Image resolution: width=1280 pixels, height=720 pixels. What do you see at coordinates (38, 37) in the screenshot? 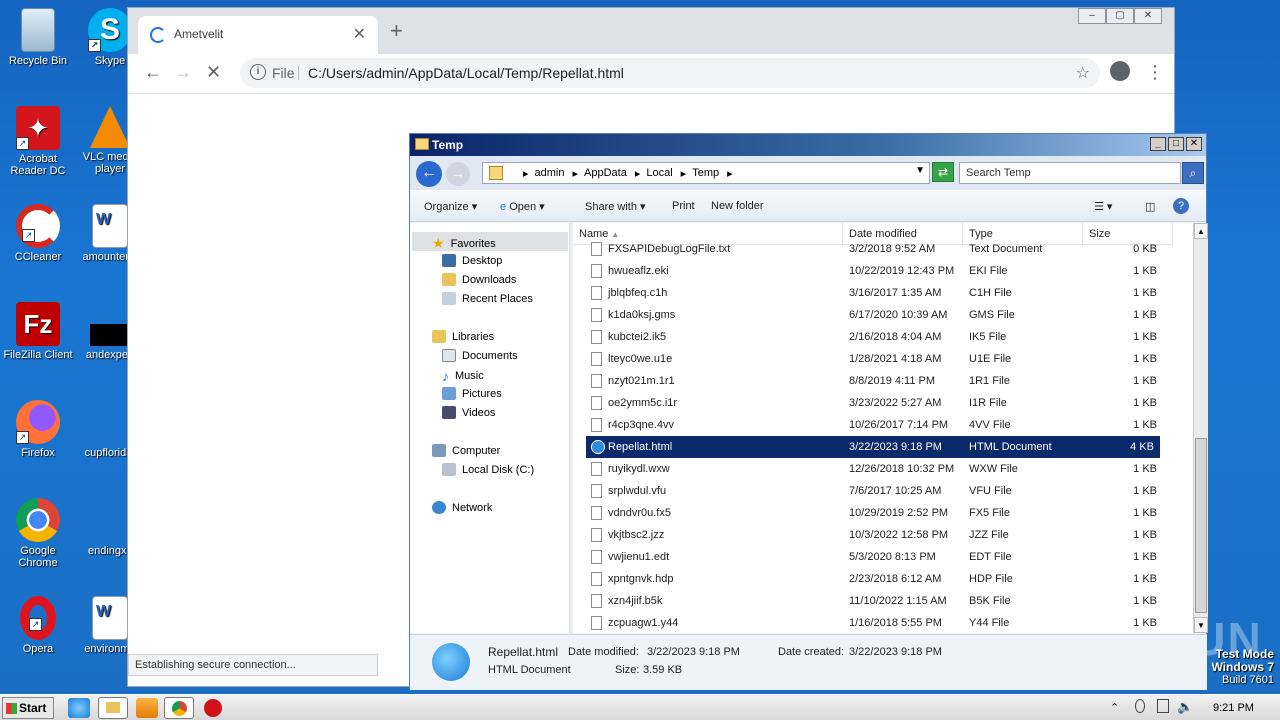
I see `desktop-icon-recycle-bin: Recycle Bin` at bounding box center [38, 37].